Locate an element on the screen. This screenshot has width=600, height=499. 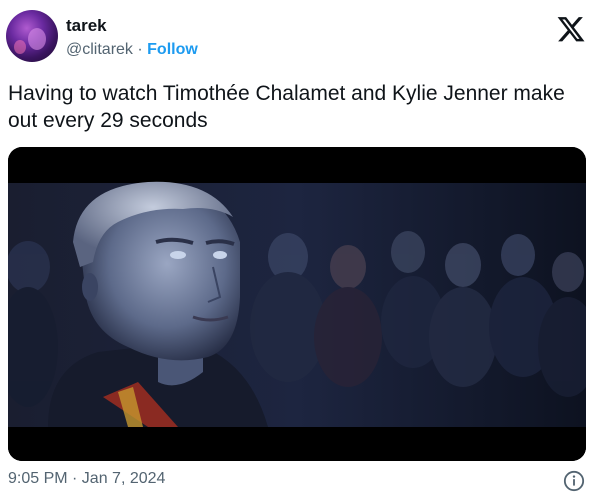
author-handle-row: @clitarek · Follow is located at coordinates (132, 50).